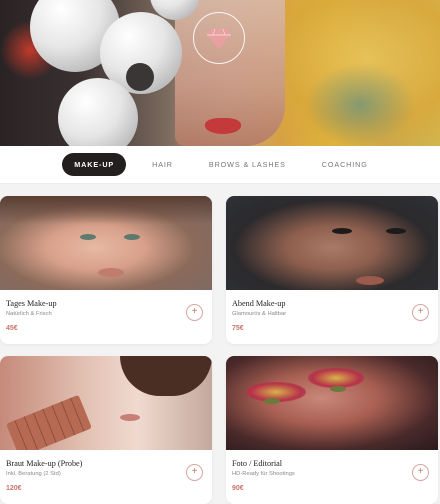  Describe the element at coordinates (238, 488) in the screenshot. I see `service-price: 90€` at that location.